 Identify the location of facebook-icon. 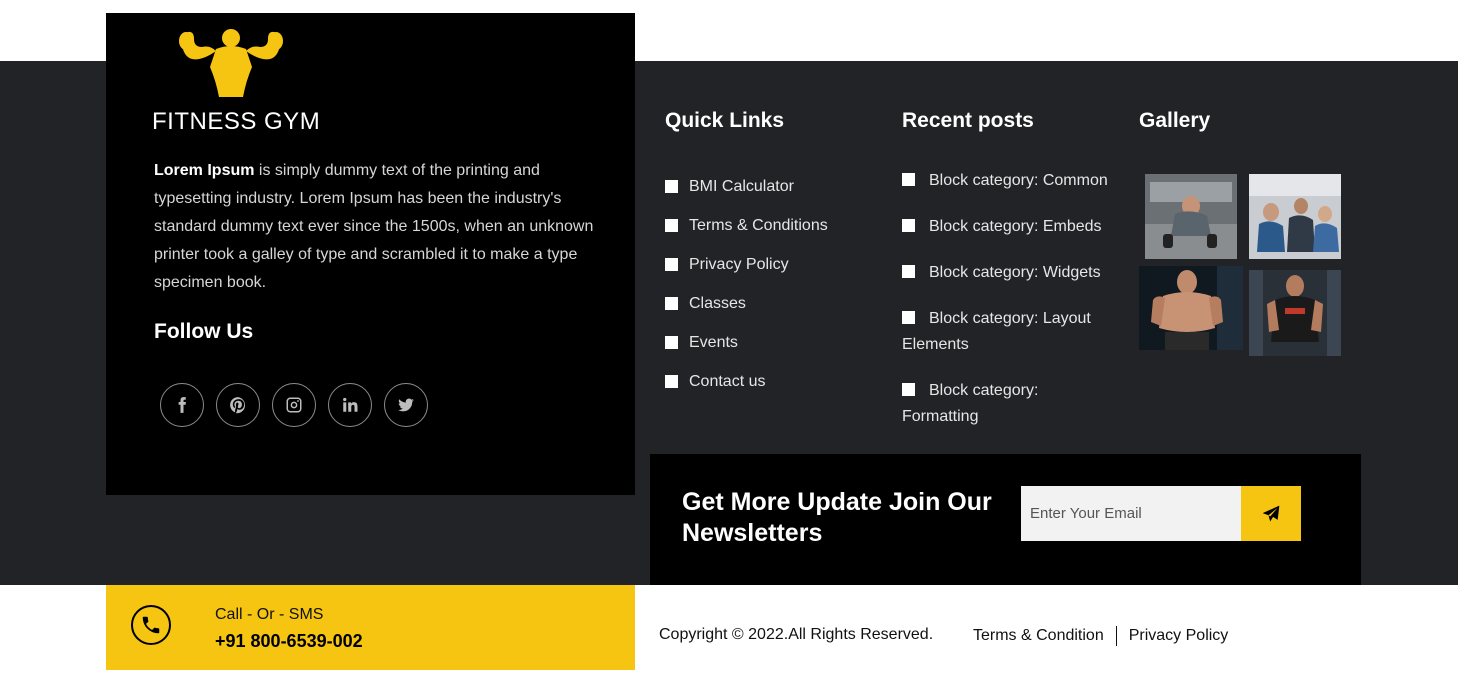
(182, 405).